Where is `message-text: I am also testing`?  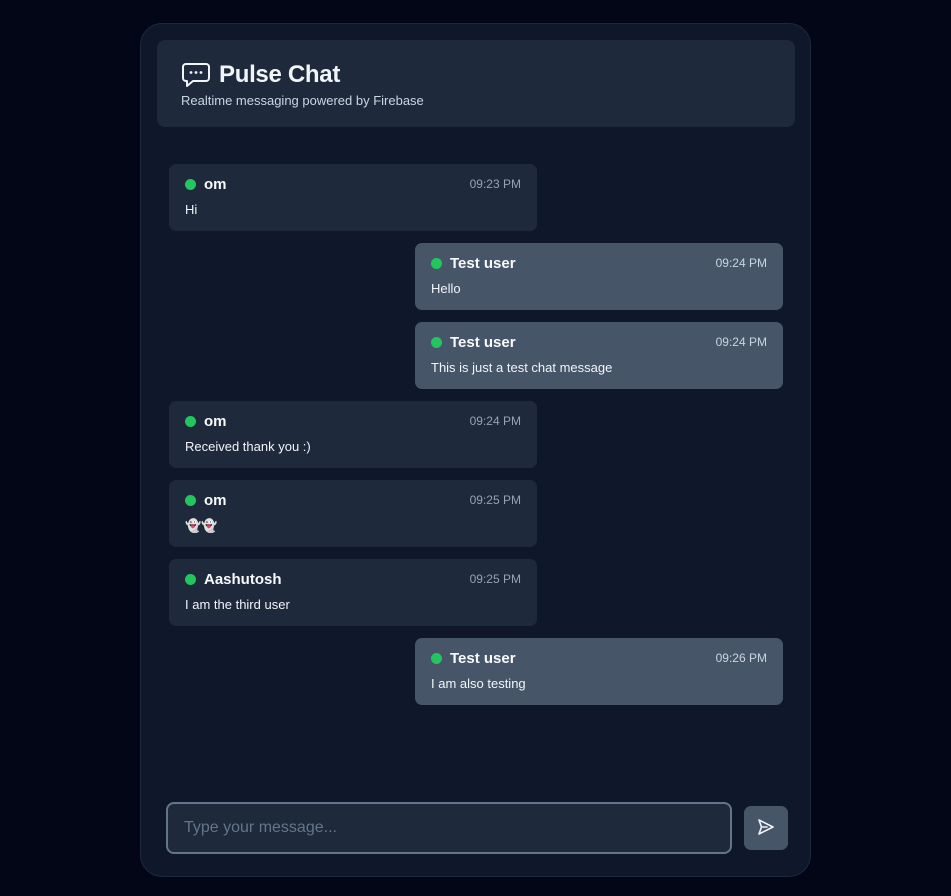 message-text: I am also testing is located at coordinates (478, 683).